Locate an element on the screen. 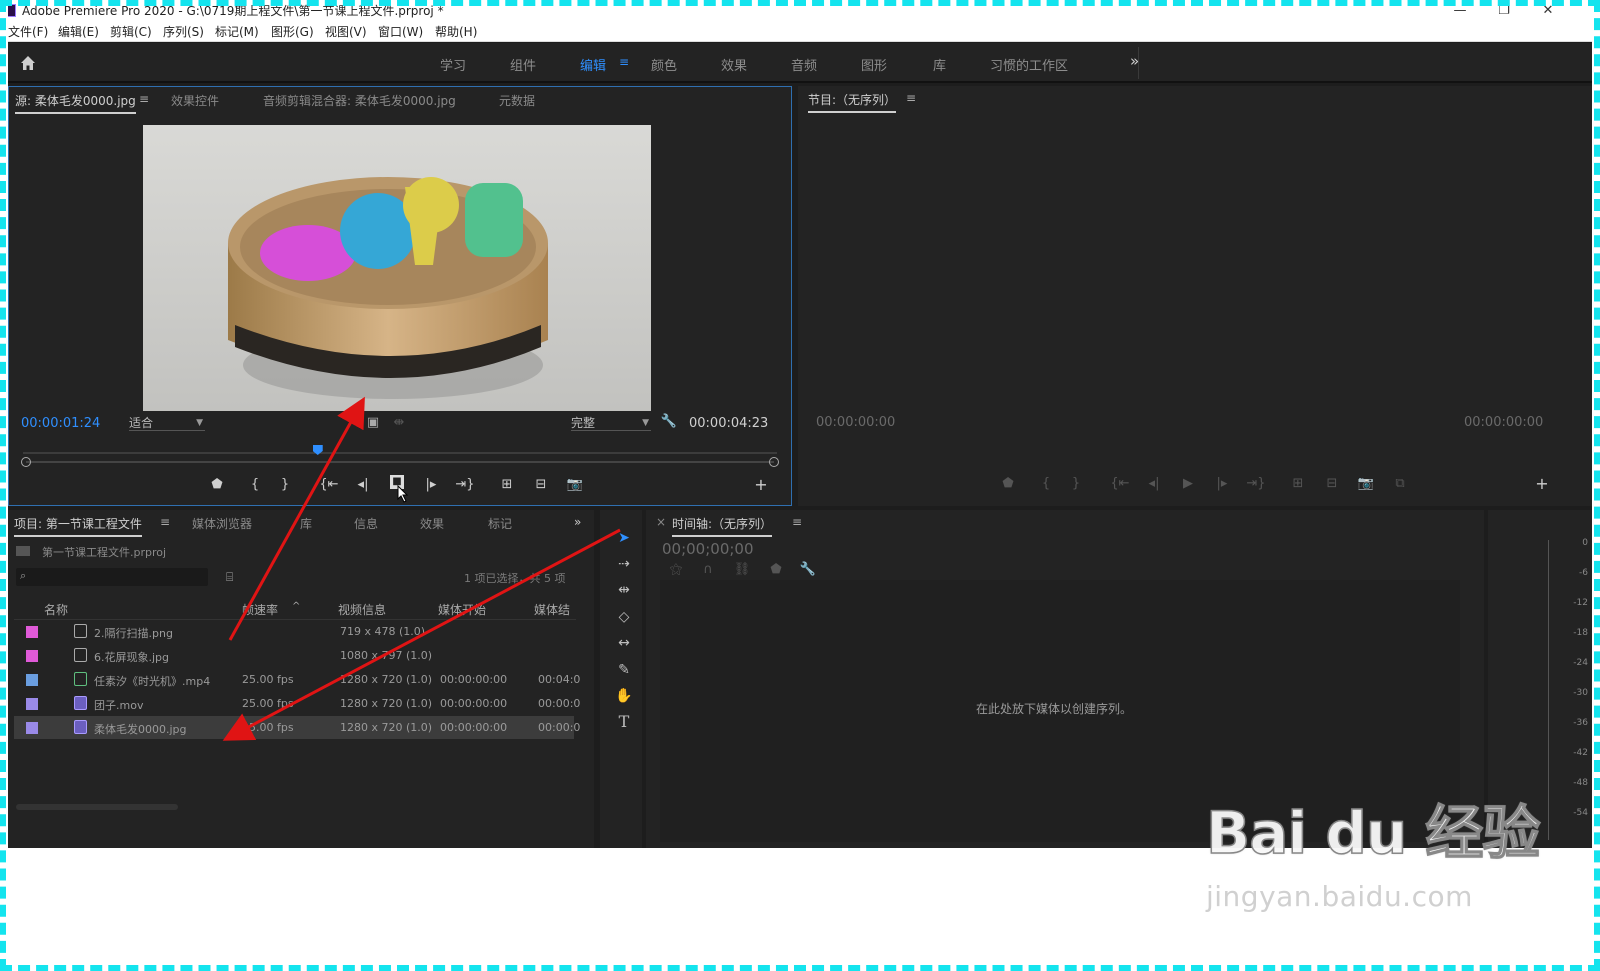 The height and width of the screenshot is (971, 1600). annotation-arrows is located at coordinates (421, 568).